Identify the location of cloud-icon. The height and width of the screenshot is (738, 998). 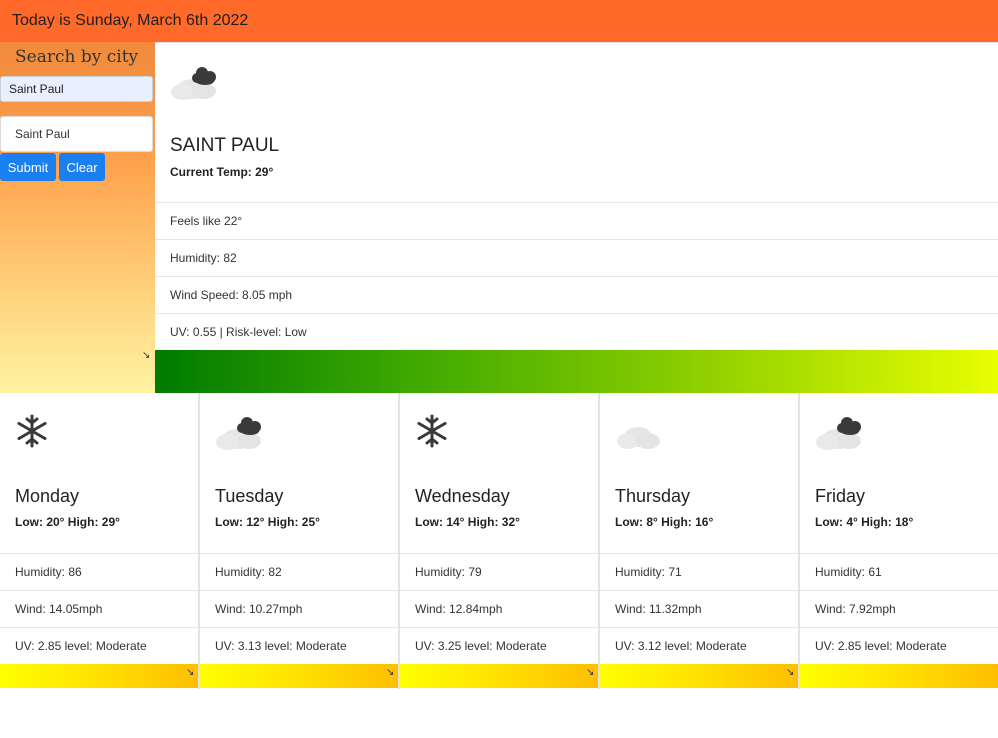
(641, 433).